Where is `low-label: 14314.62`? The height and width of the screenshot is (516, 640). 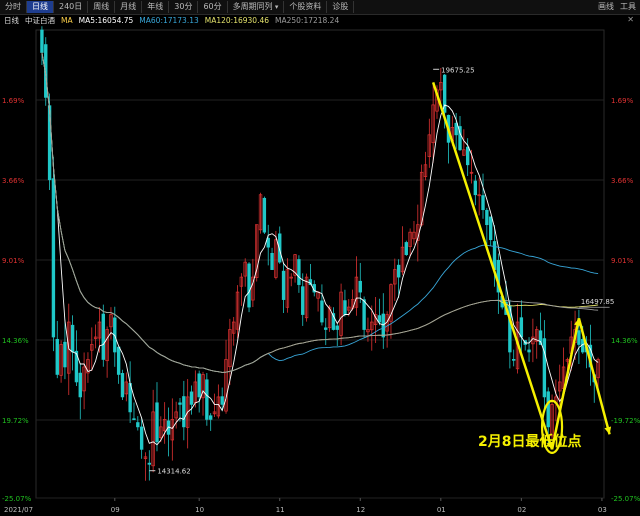
low-label: 14314.62 is located at coordinates (173, 472).